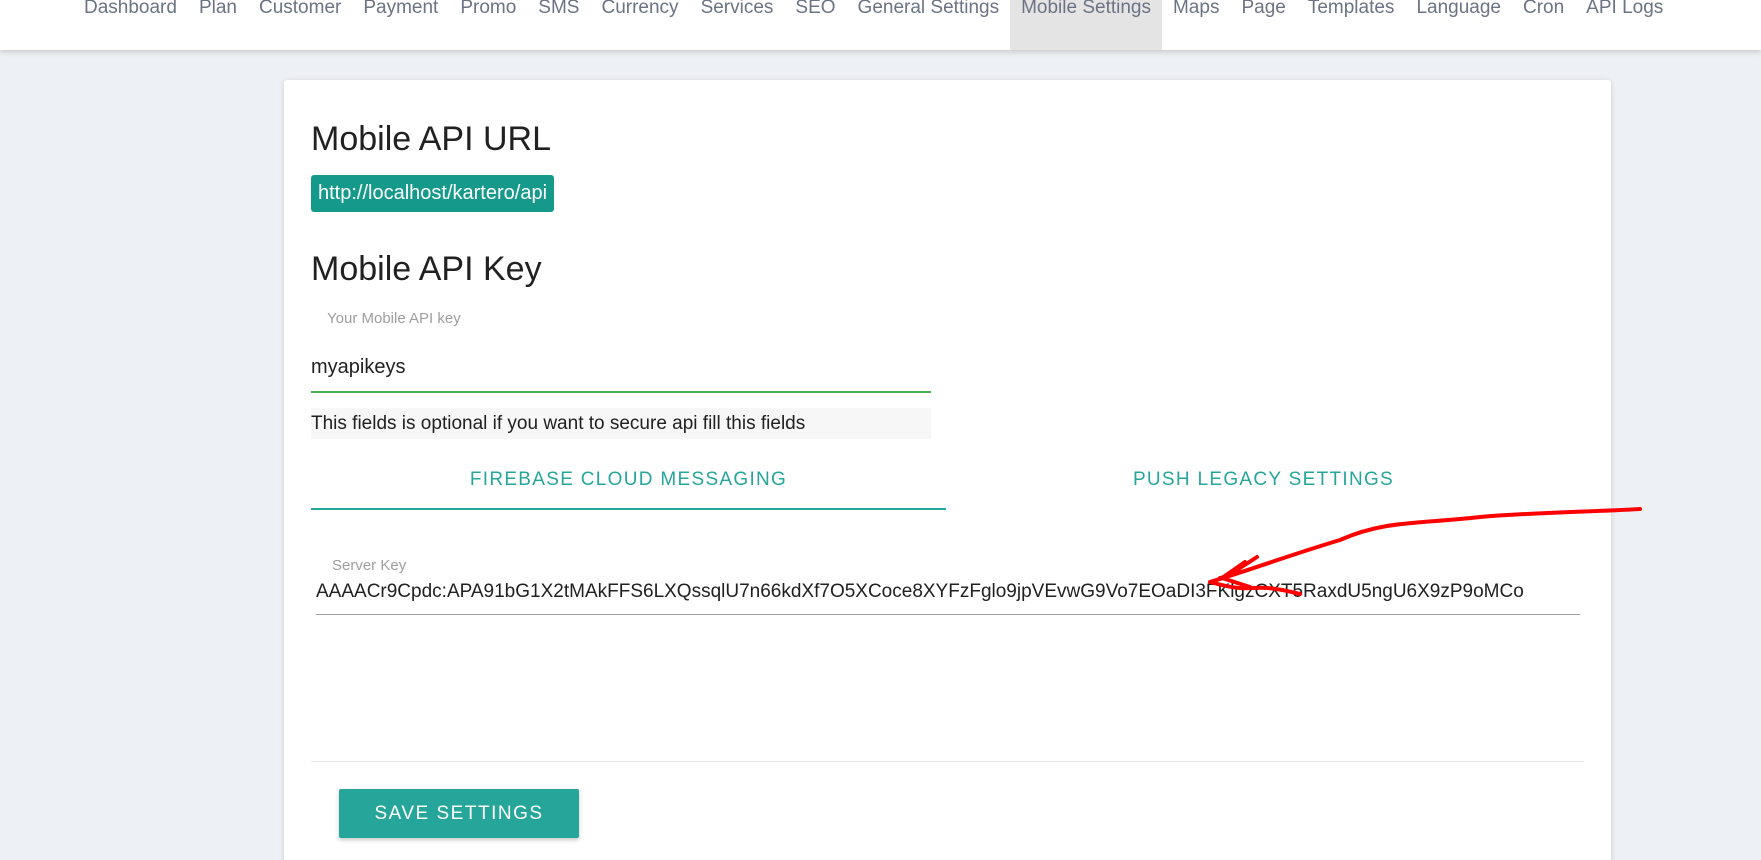  Describe the element at coordinates (947, 761) in the screenshot. I see `form-divider` at that location.